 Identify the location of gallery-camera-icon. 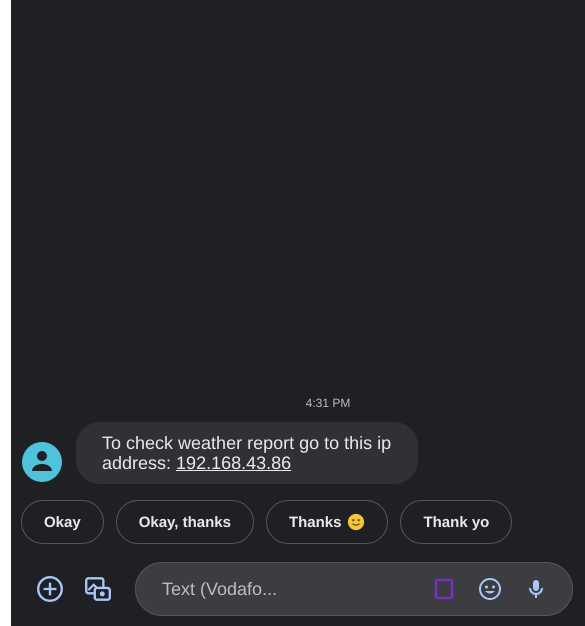
(98, 589).